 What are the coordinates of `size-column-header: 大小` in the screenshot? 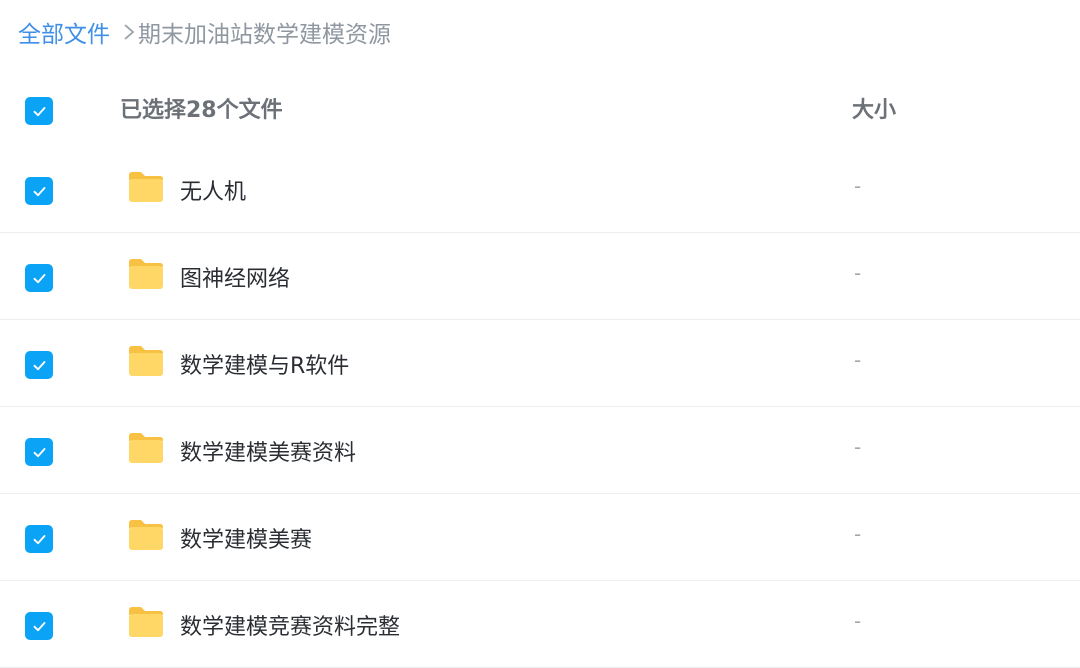 It's located at (874, 108).